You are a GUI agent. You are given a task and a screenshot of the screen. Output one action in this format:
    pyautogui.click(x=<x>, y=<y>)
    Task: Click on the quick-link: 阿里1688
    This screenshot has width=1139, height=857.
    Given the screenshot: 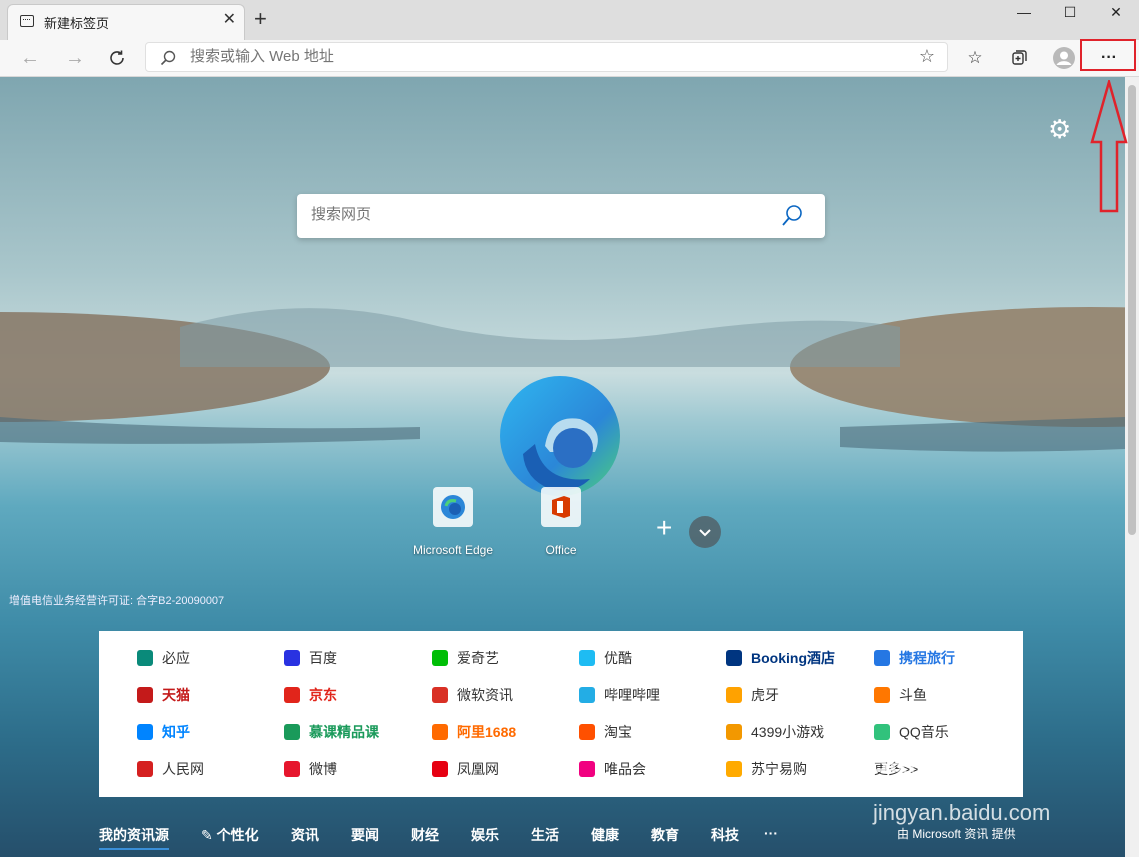 What is the action you would take?
    pyautogui.click(x=474, y=732)
    